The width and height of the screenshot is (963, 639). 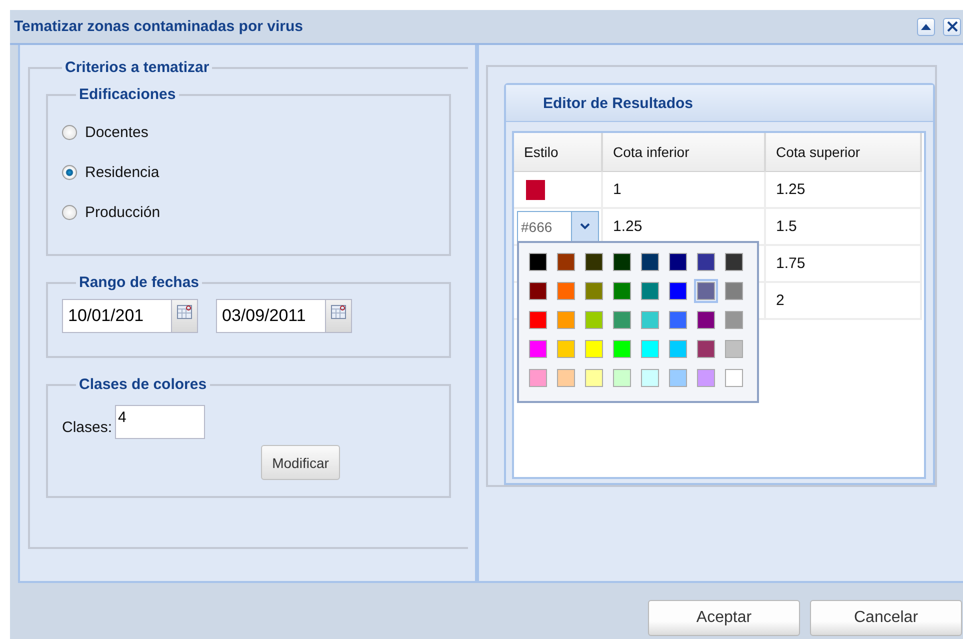 I want to click on color-combo-field: #666, so click(x=558, y=226).